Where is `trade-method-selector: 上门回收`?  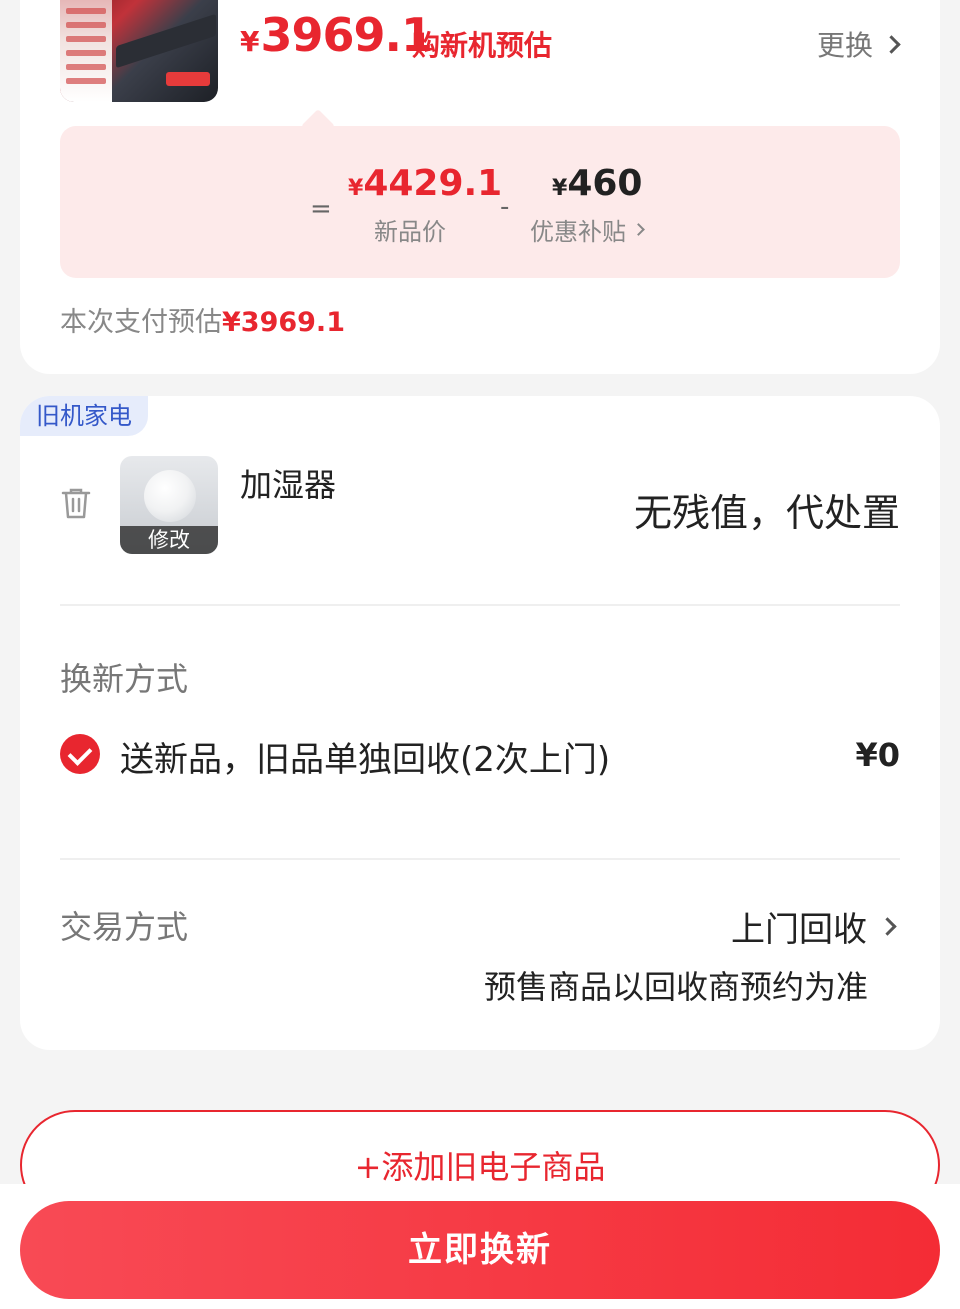 trade-method-selector: 上门回收 is located at coordinates (814, 926).